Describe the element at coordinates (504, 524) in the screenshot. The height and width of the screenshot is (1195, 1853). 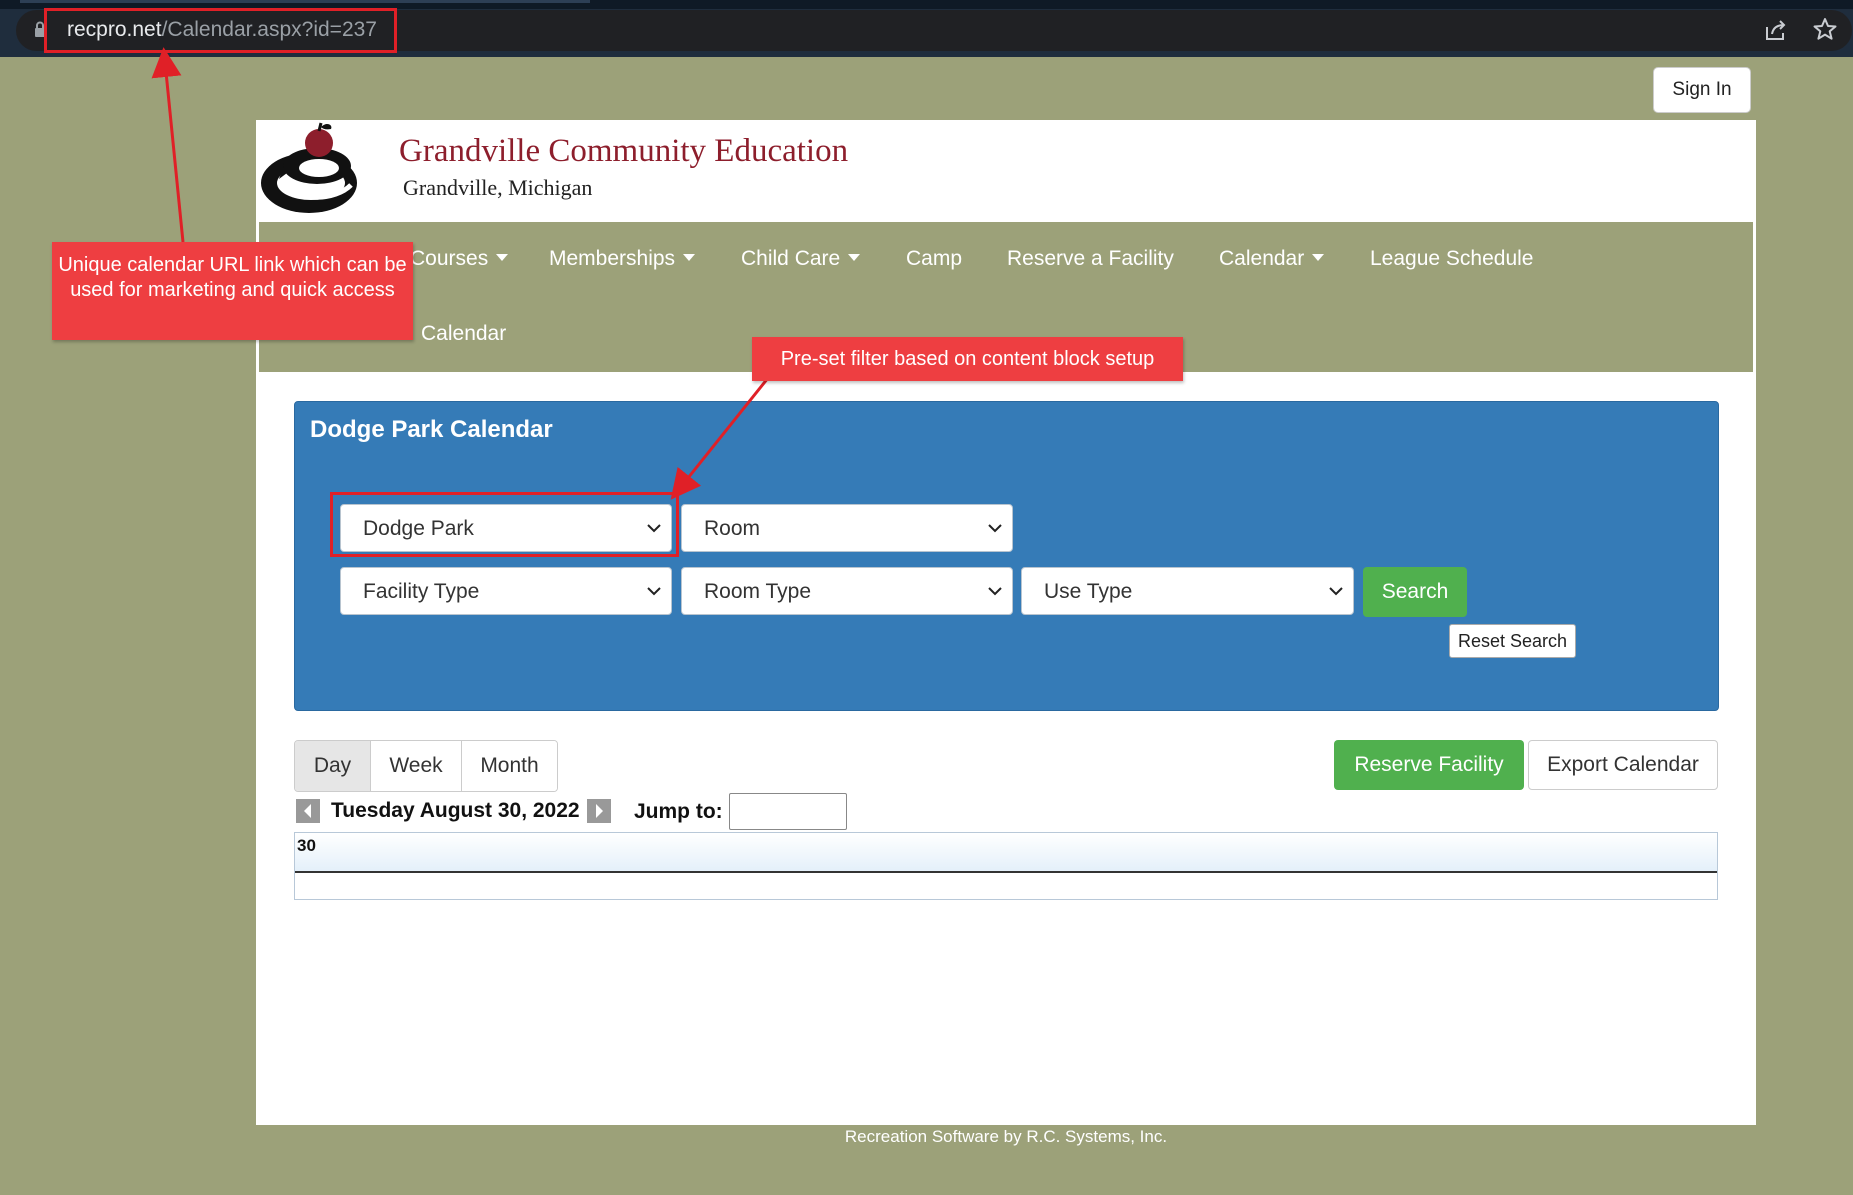
I see `facility-filter-highlight-box` at that location.